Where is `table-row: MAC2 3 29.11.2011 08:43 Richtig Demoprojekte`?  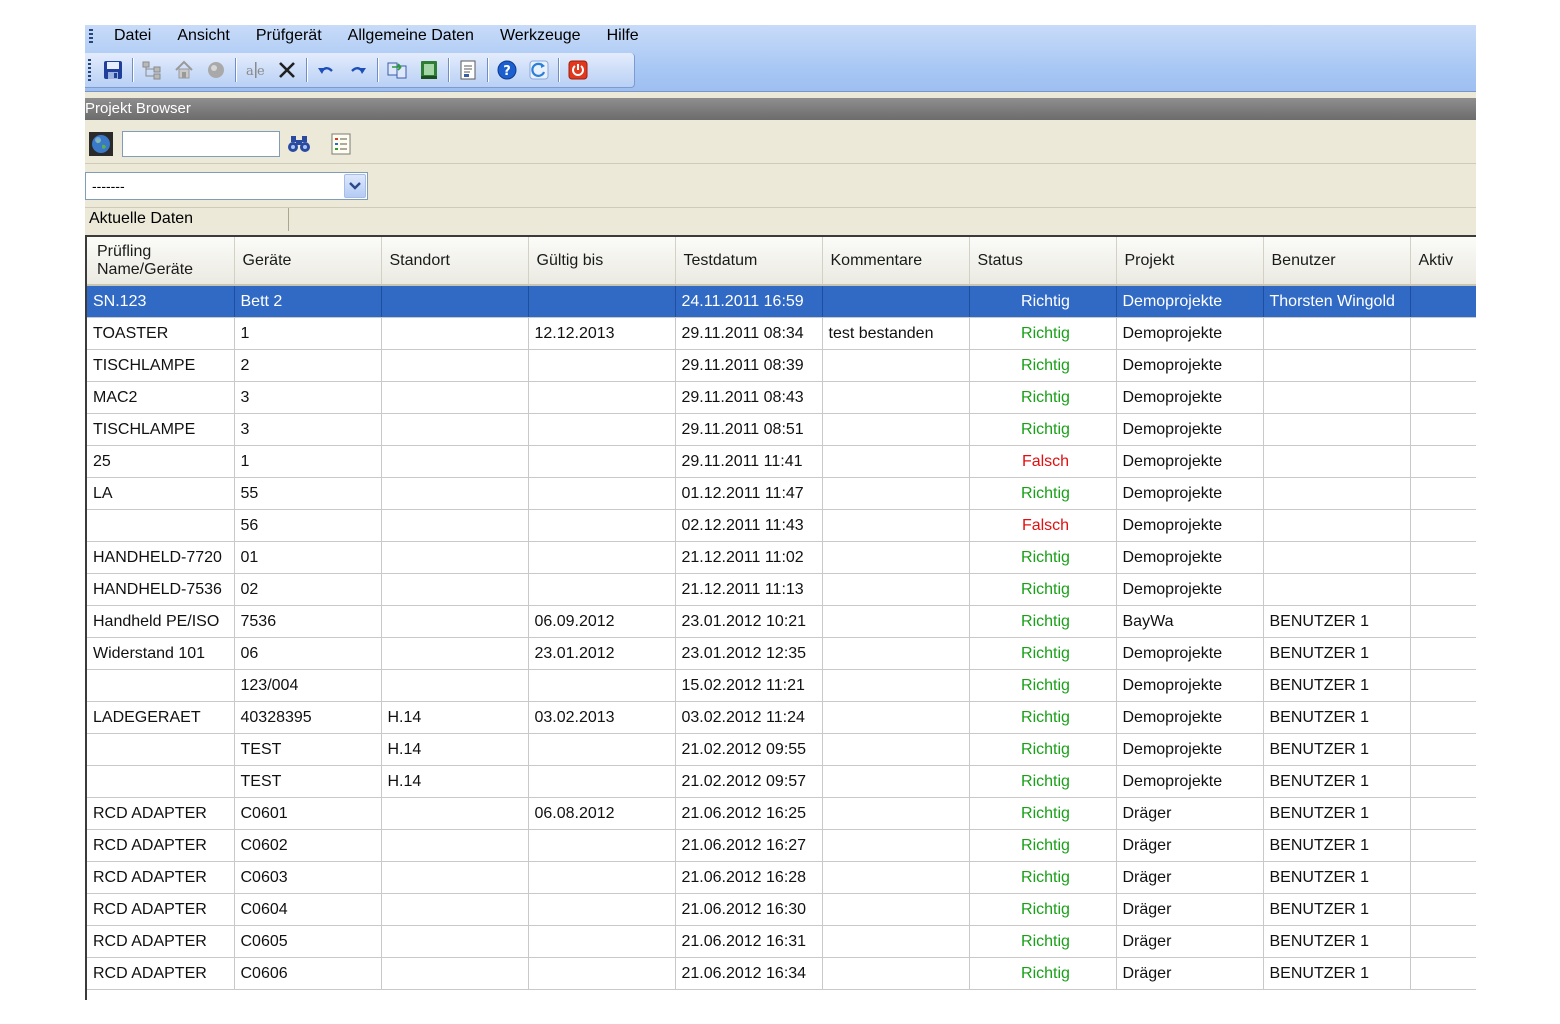 table-row: MAC2 3 29.11.2011 08:43 Richtig Demoprojekte is located at coordinates (781, 397).